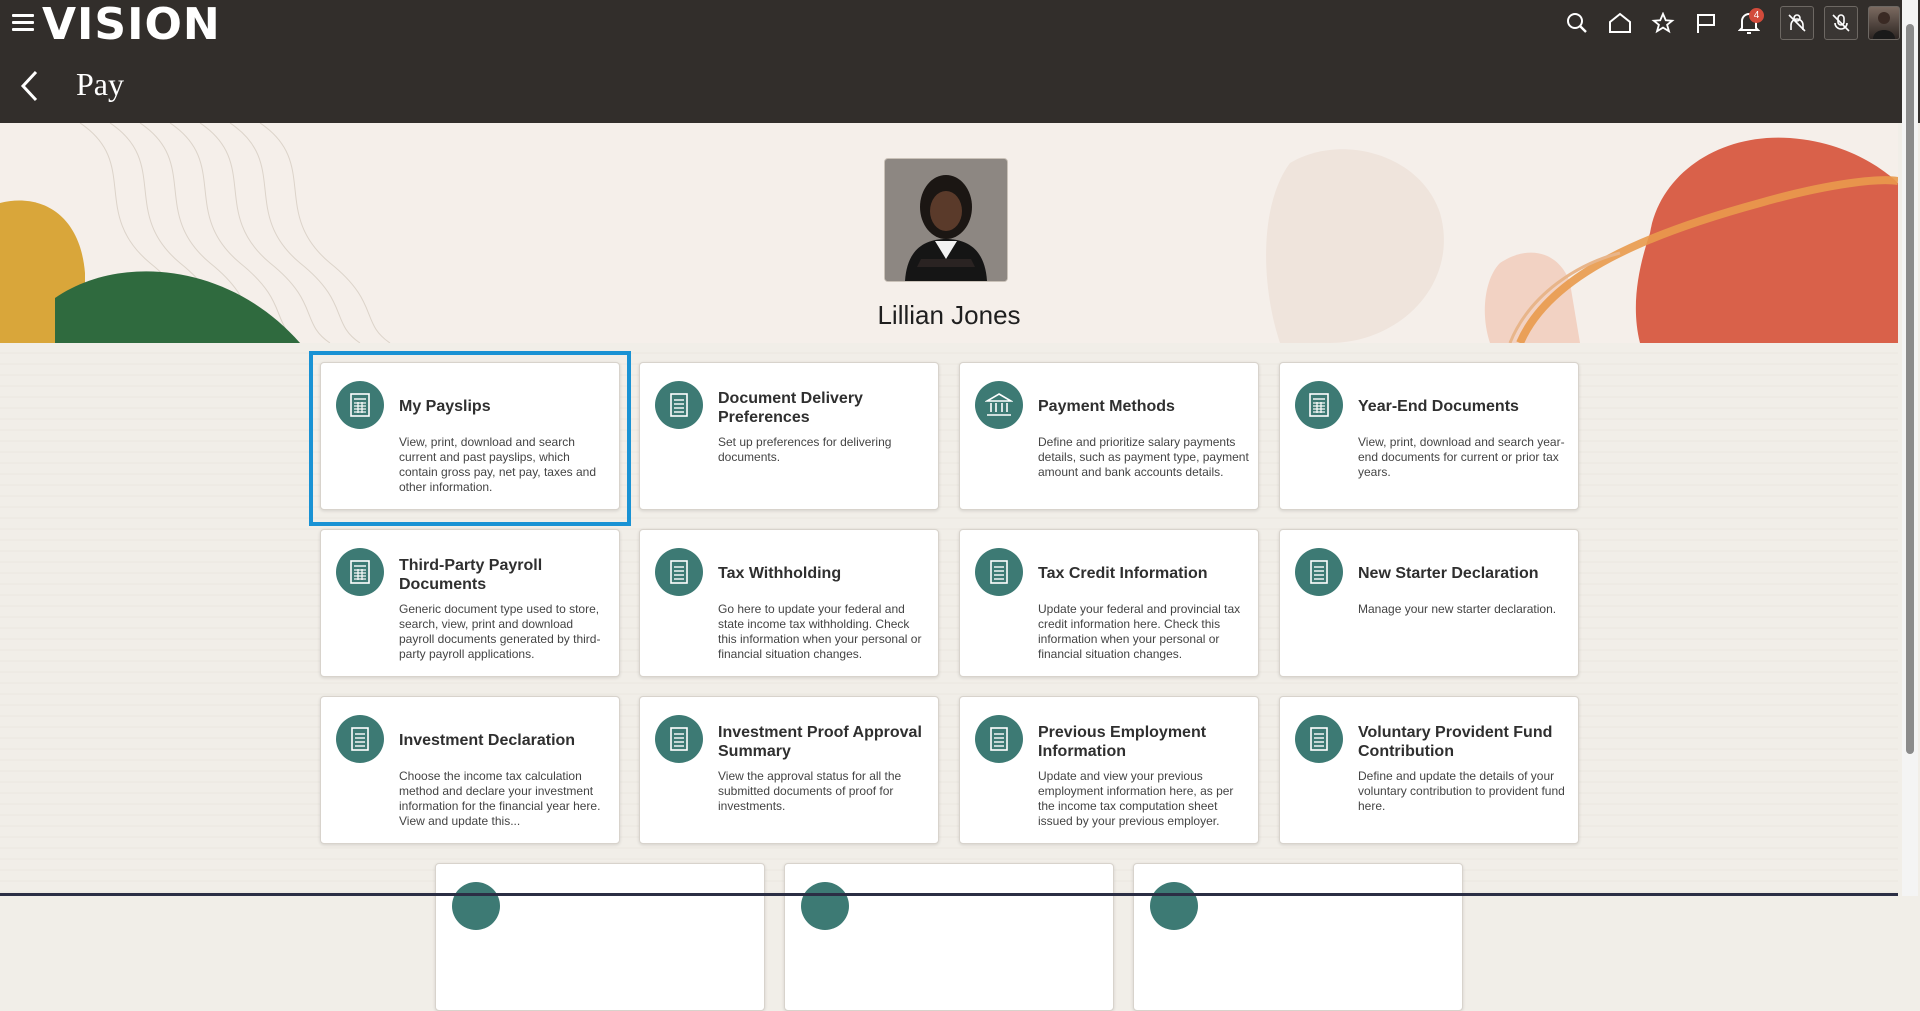 The width and height of the screenshot is (1920, 1011). What do you see at coordinates (1662, 23) in the screenshot?
I see `star-icon` at bounding box center [1662, 23].